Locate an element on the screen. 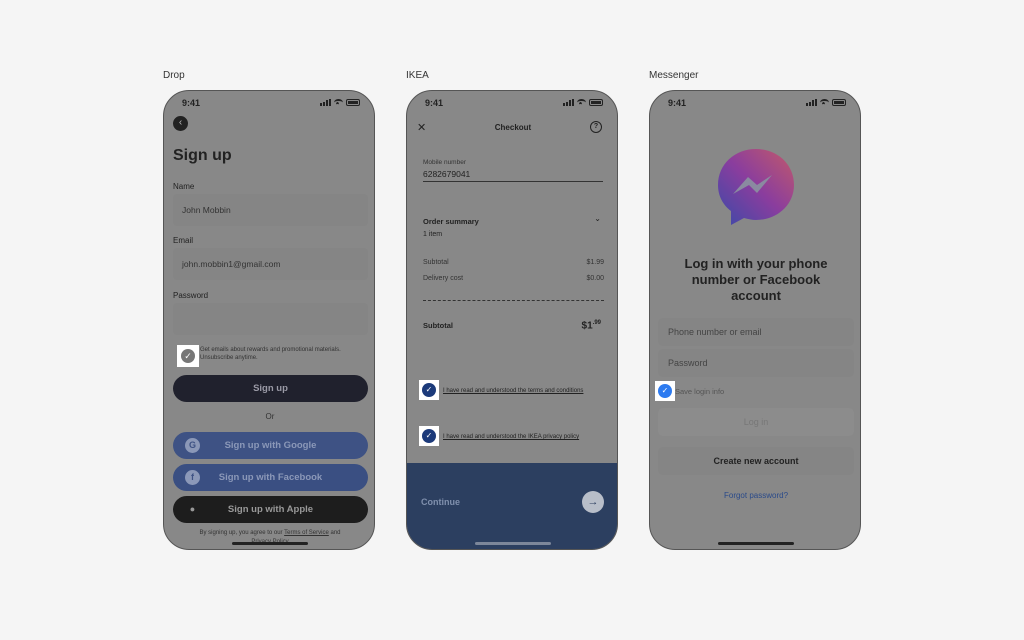 The width and height of the screenshot is (1024, 640). google-button-label: Sign up with Google is located at coordinates (270, 445).